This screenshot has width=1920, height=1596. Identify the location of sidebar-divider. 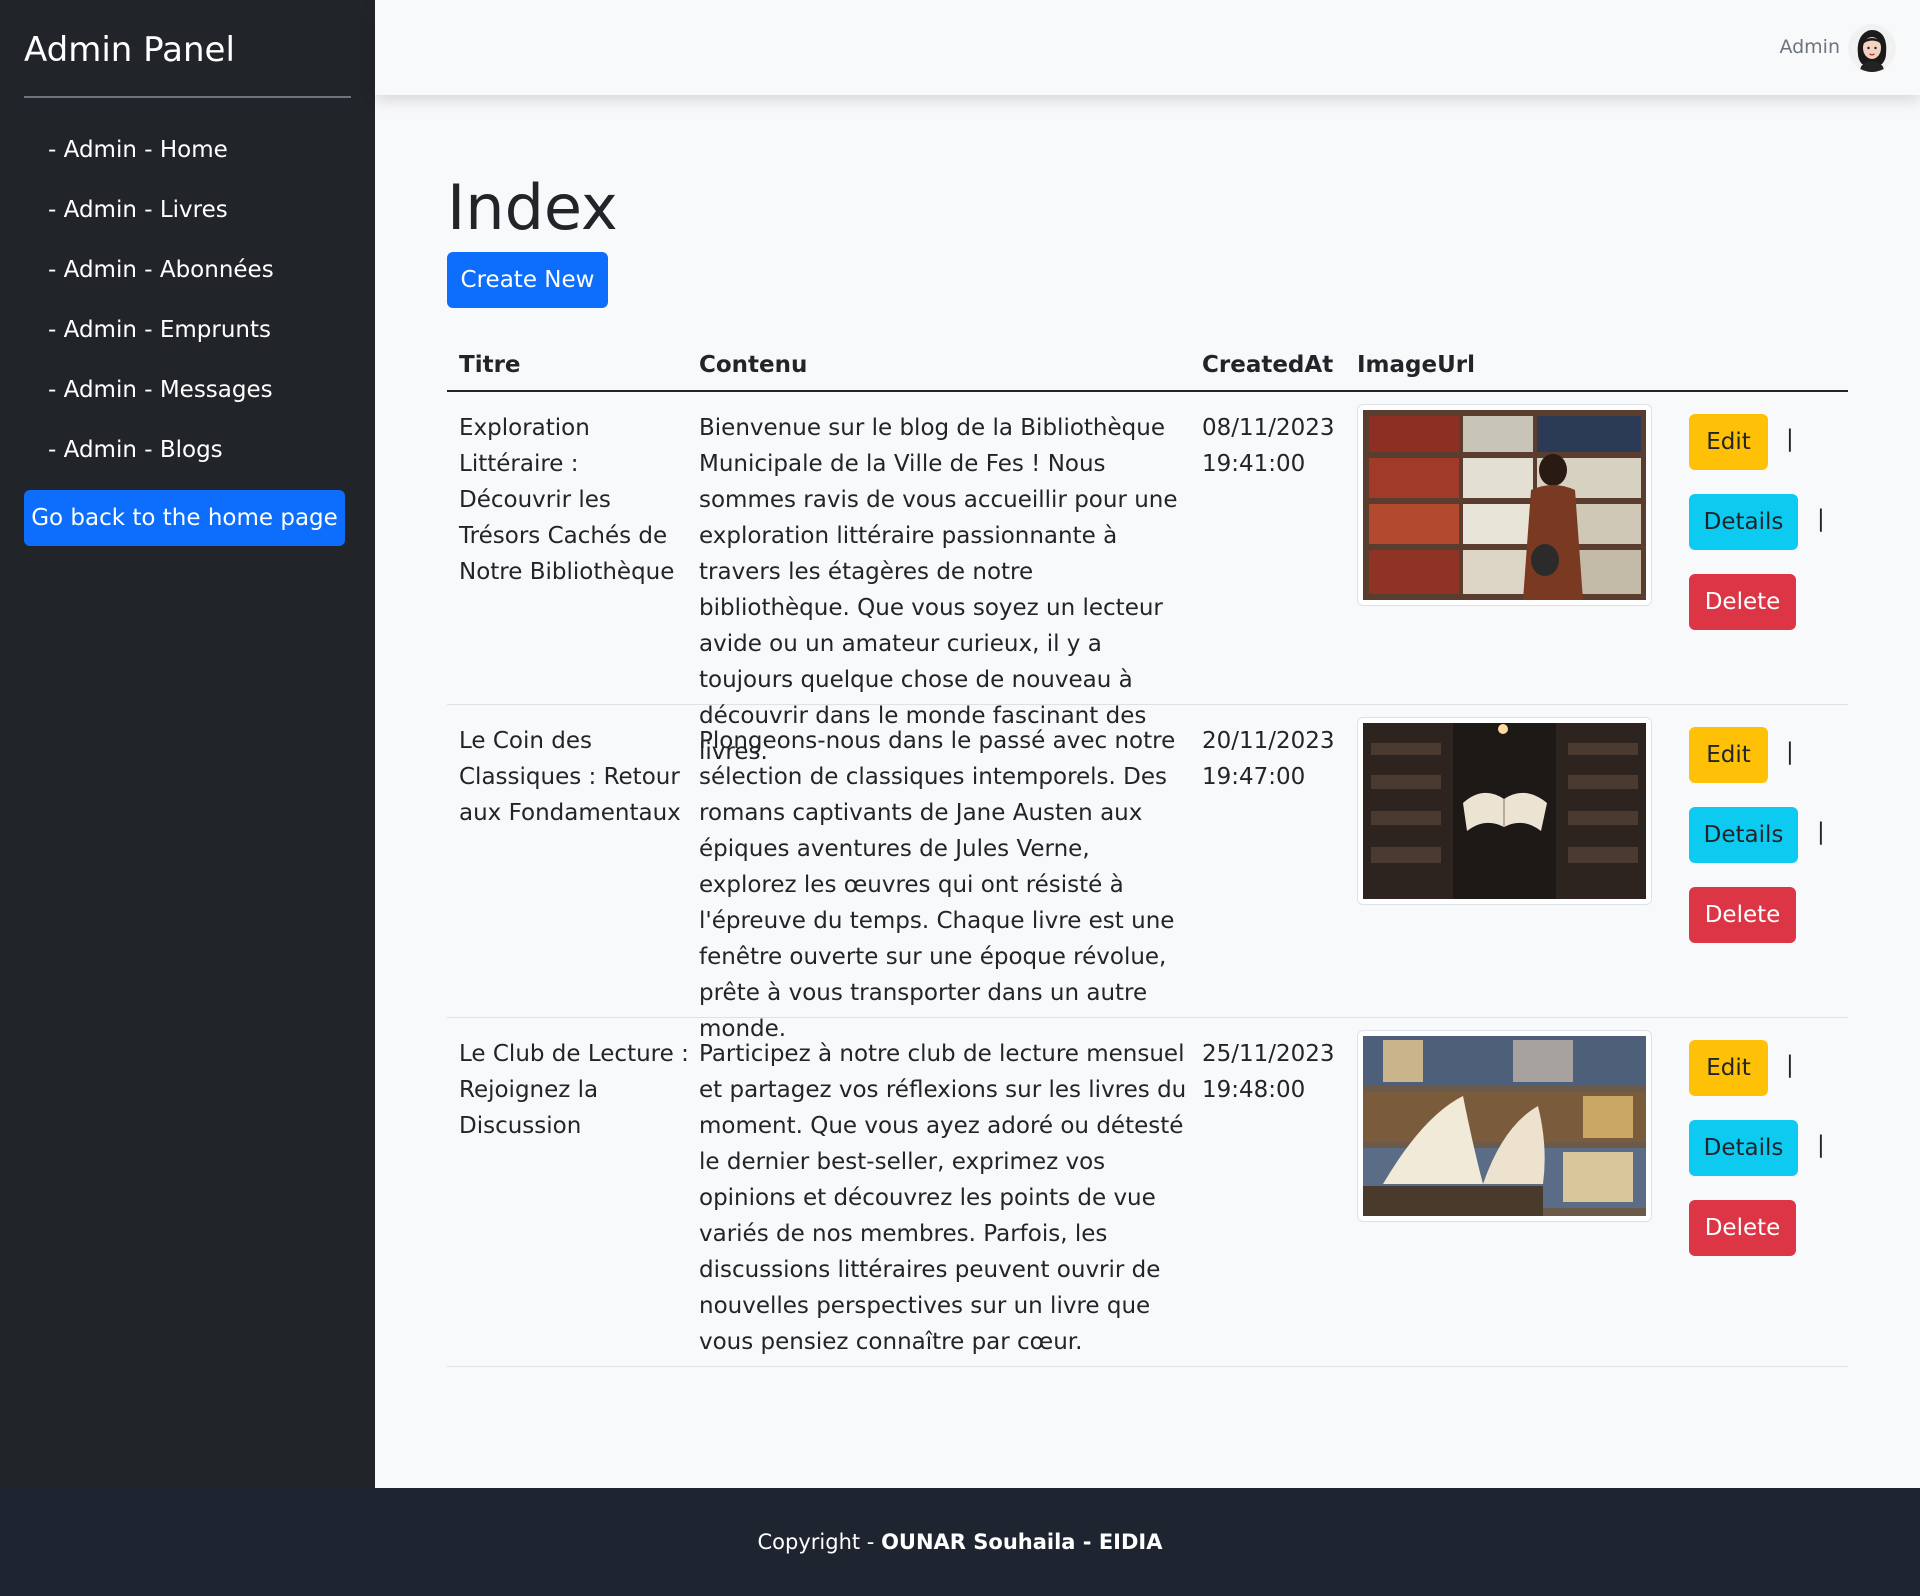
(187, 97).